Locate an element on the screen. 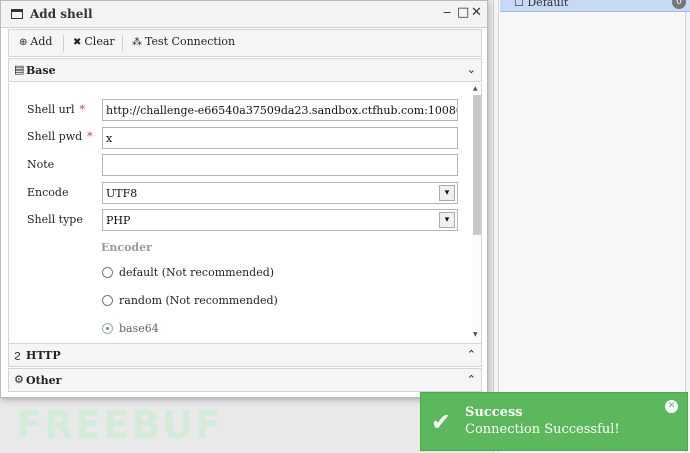  toast-message: Connection Successful! is located at coordinates (542, 429).